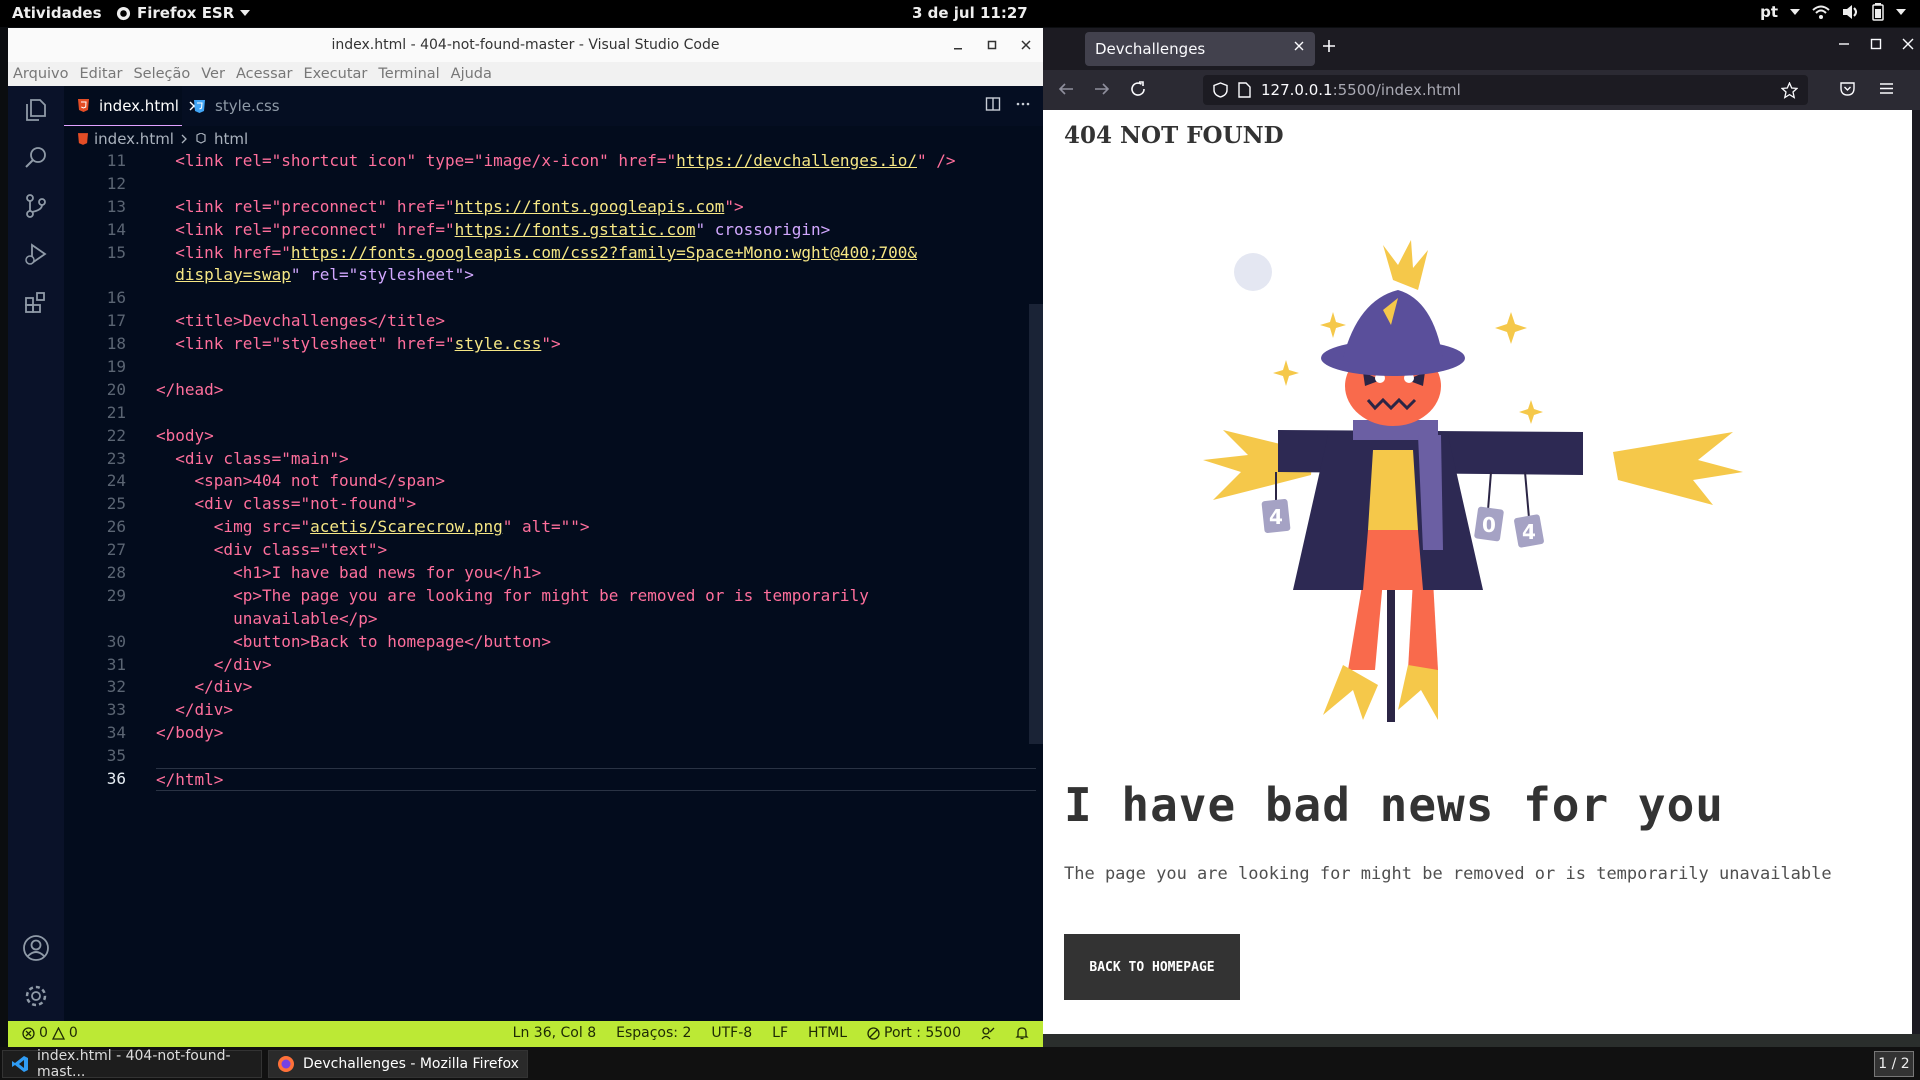 This screenshot has height=1080, width=1920. I want to click on close-tab-icon, so click(1299, 46).